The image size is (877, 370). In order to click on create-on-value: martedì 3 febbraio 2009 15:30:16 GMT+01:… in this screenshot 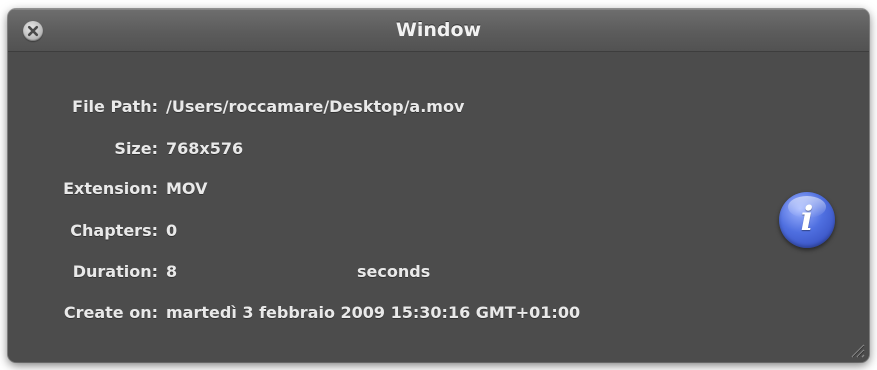, I will do `click(373, 312)`.